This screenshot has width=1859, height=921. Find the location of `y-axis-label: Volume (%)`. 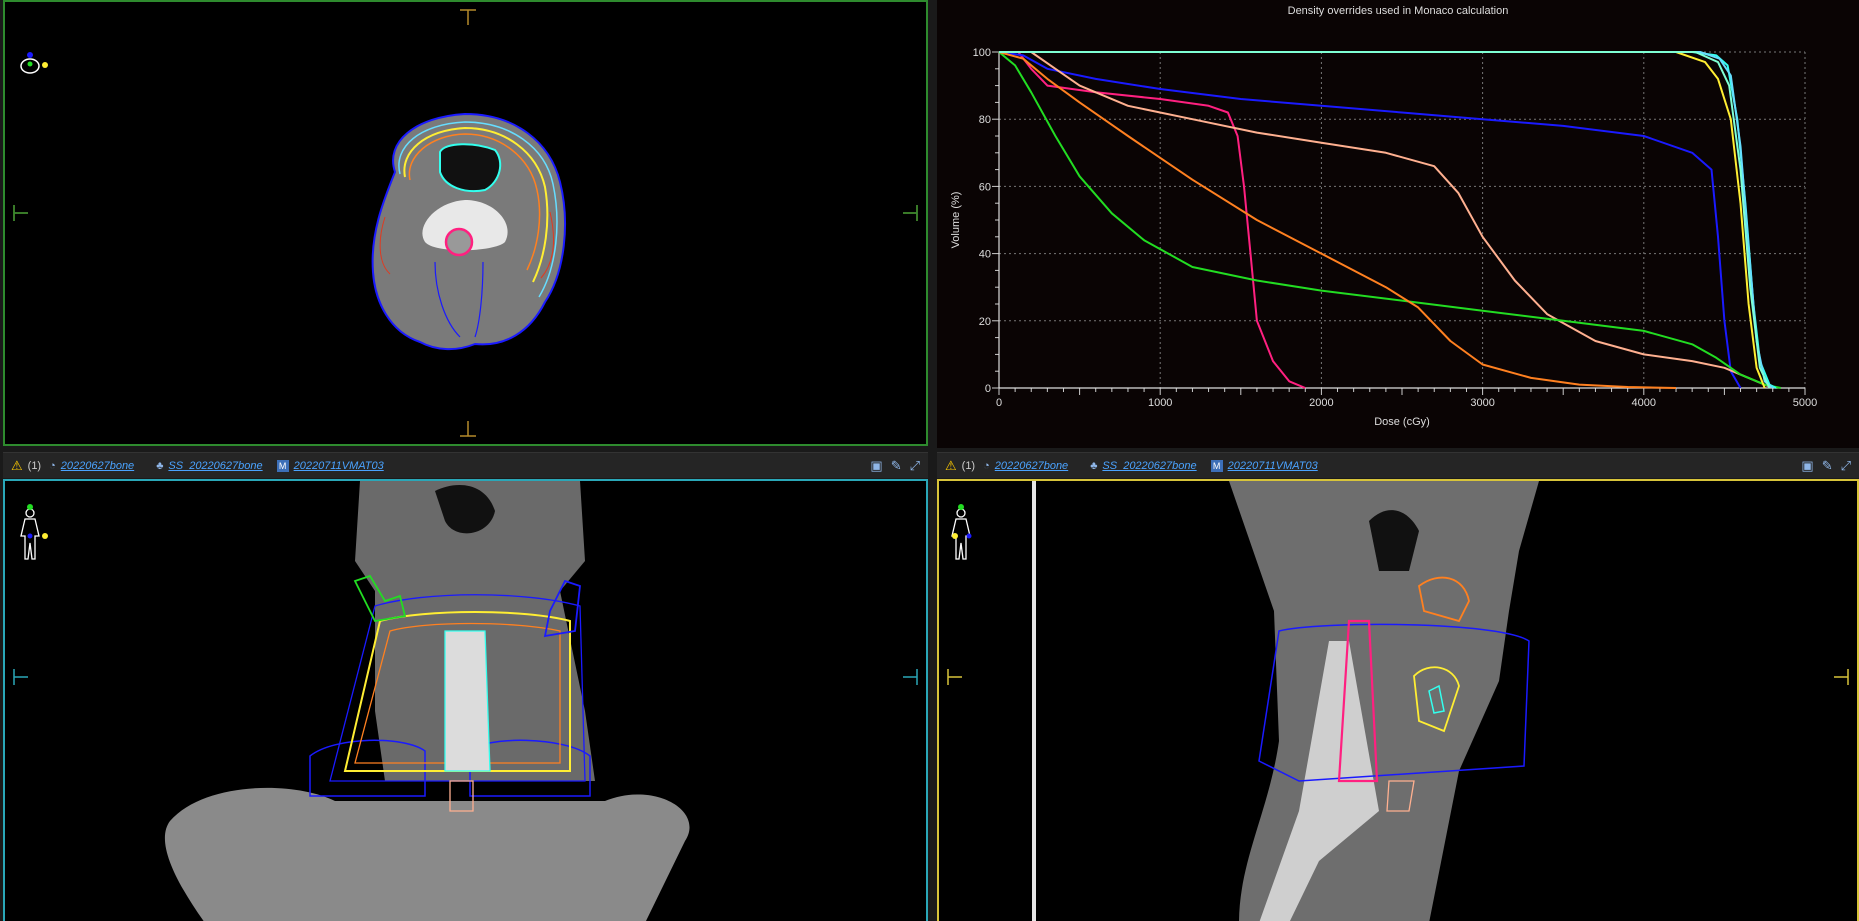

y-axis-label: Volume (%) is located at coordinates (956, 220).